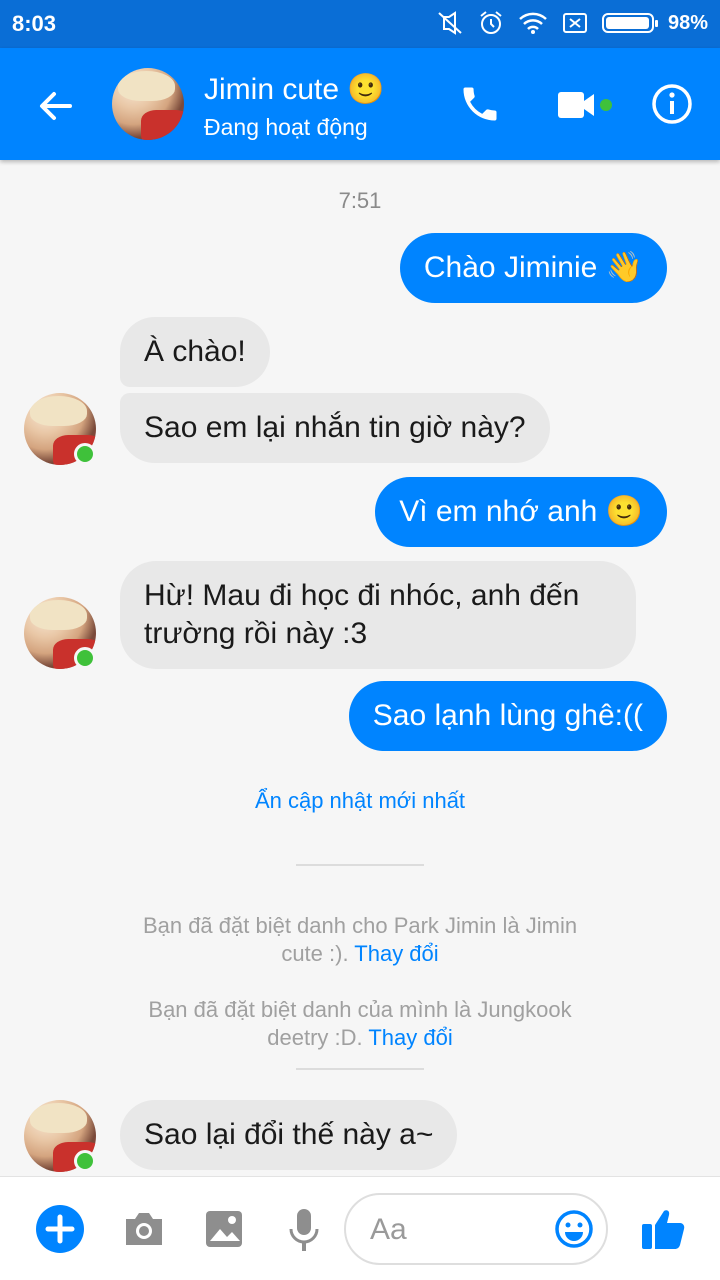 Image resolution: width=720 pixels, height=1280 pixels. What do you see at coordinates (315, 1037) in the screenshot?
I see `notice-line: deetry :D.` at bounding box center [315, 1037].